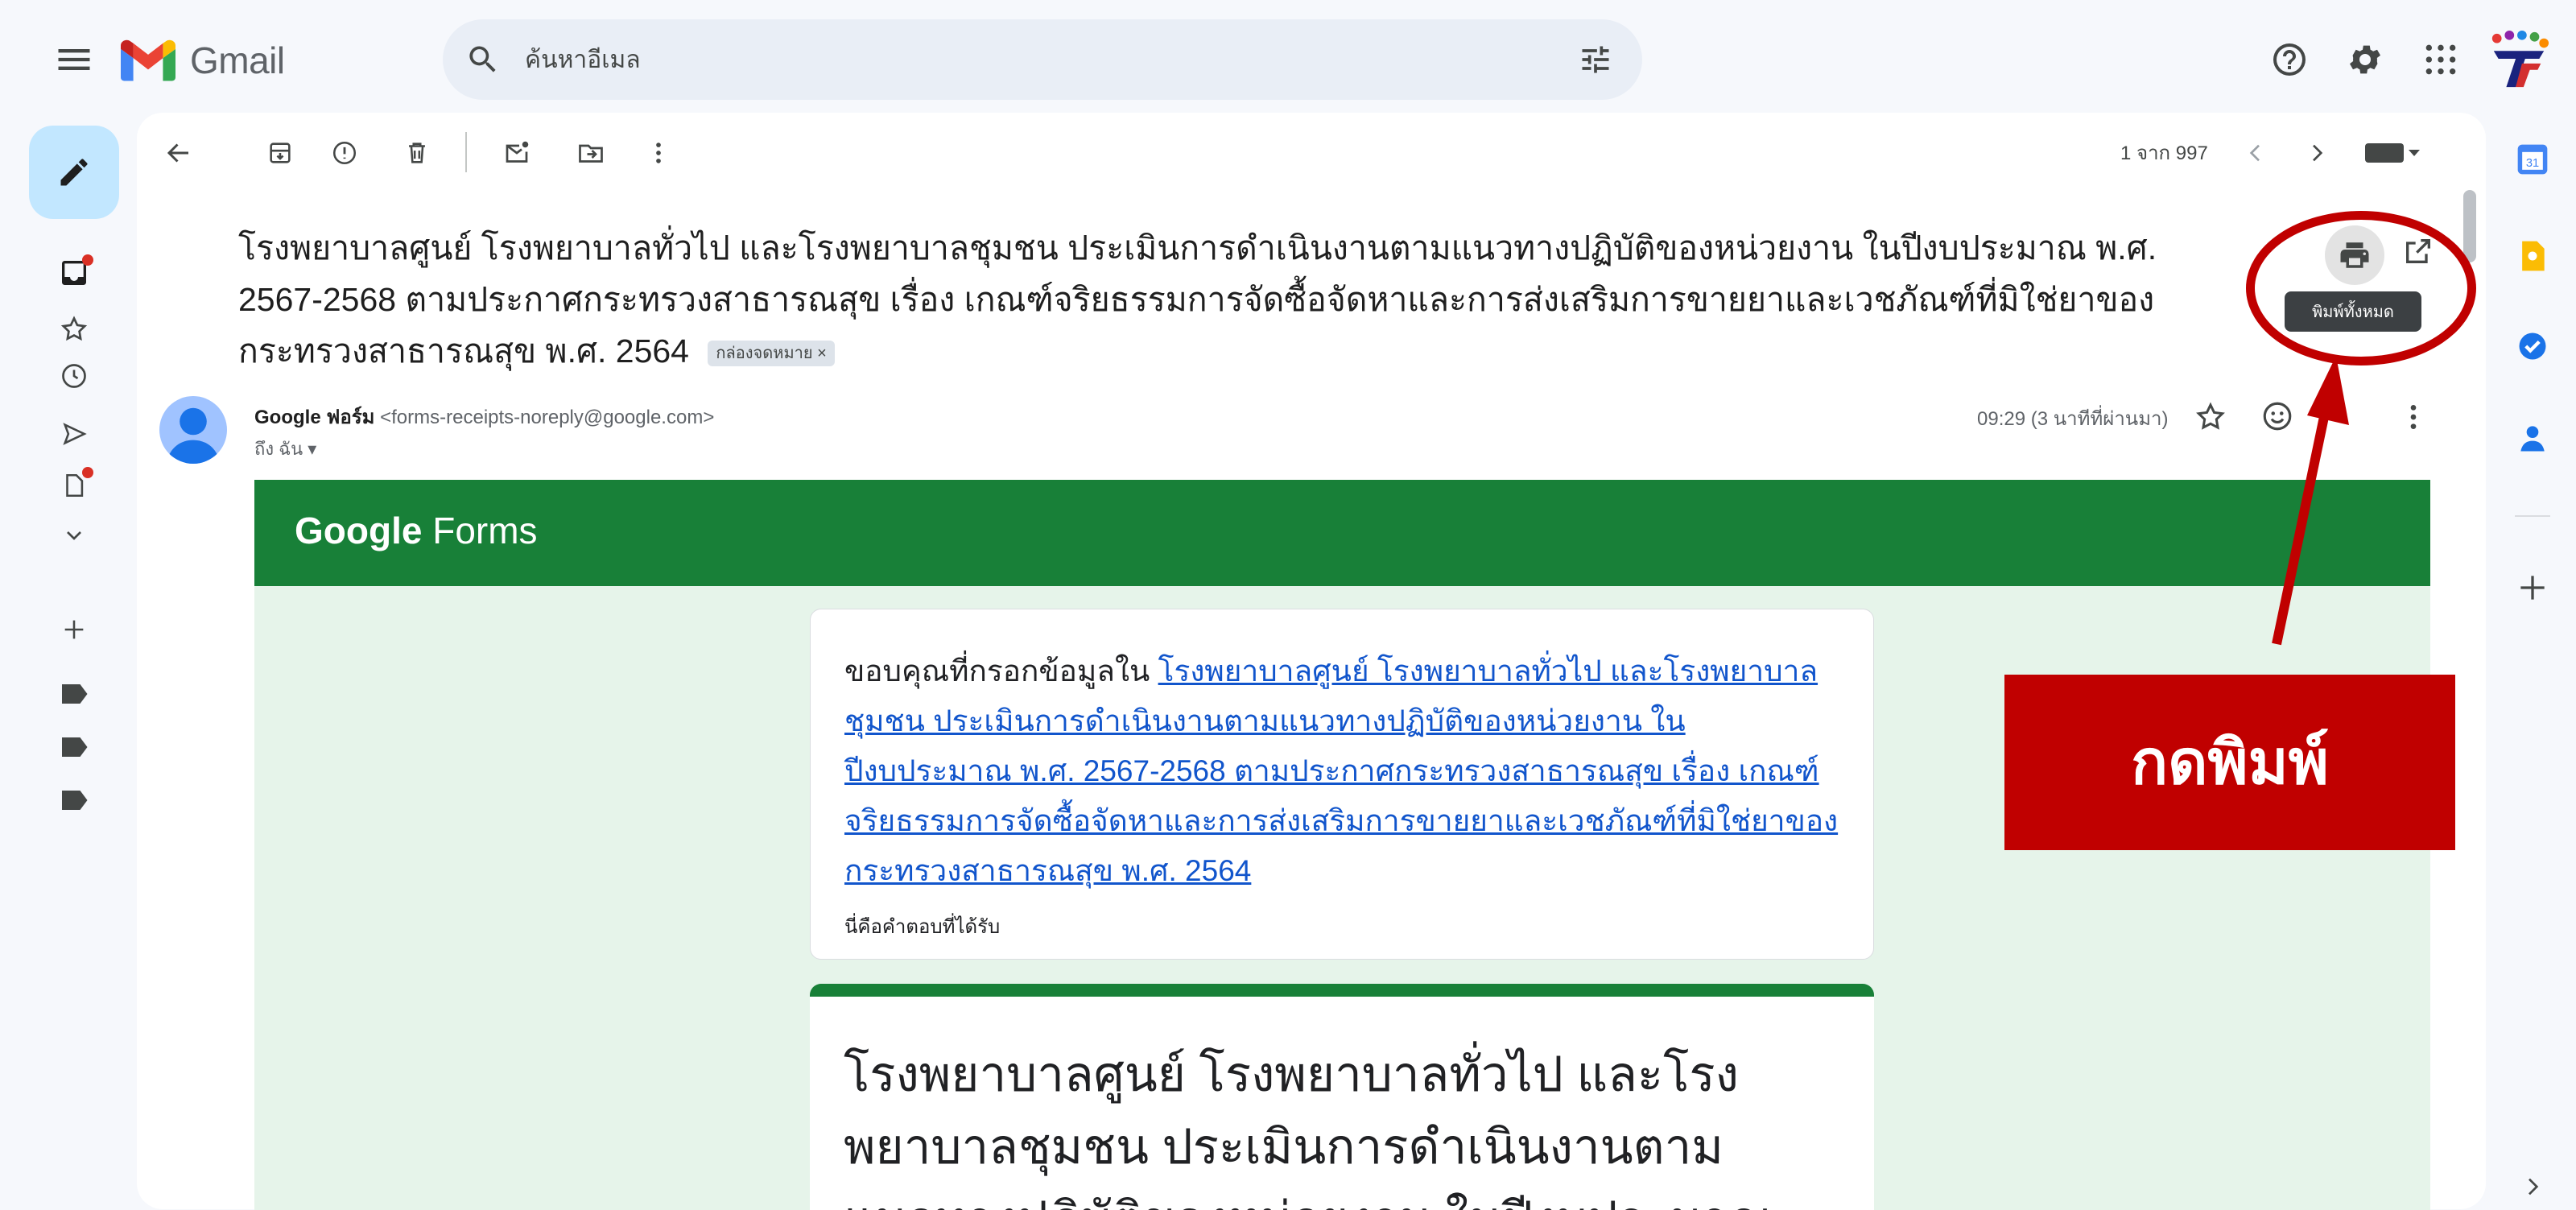 Image resolution: width=2576 pixels, height=1210 pixels. I want to click on tasks-app, so click(2532, 346).